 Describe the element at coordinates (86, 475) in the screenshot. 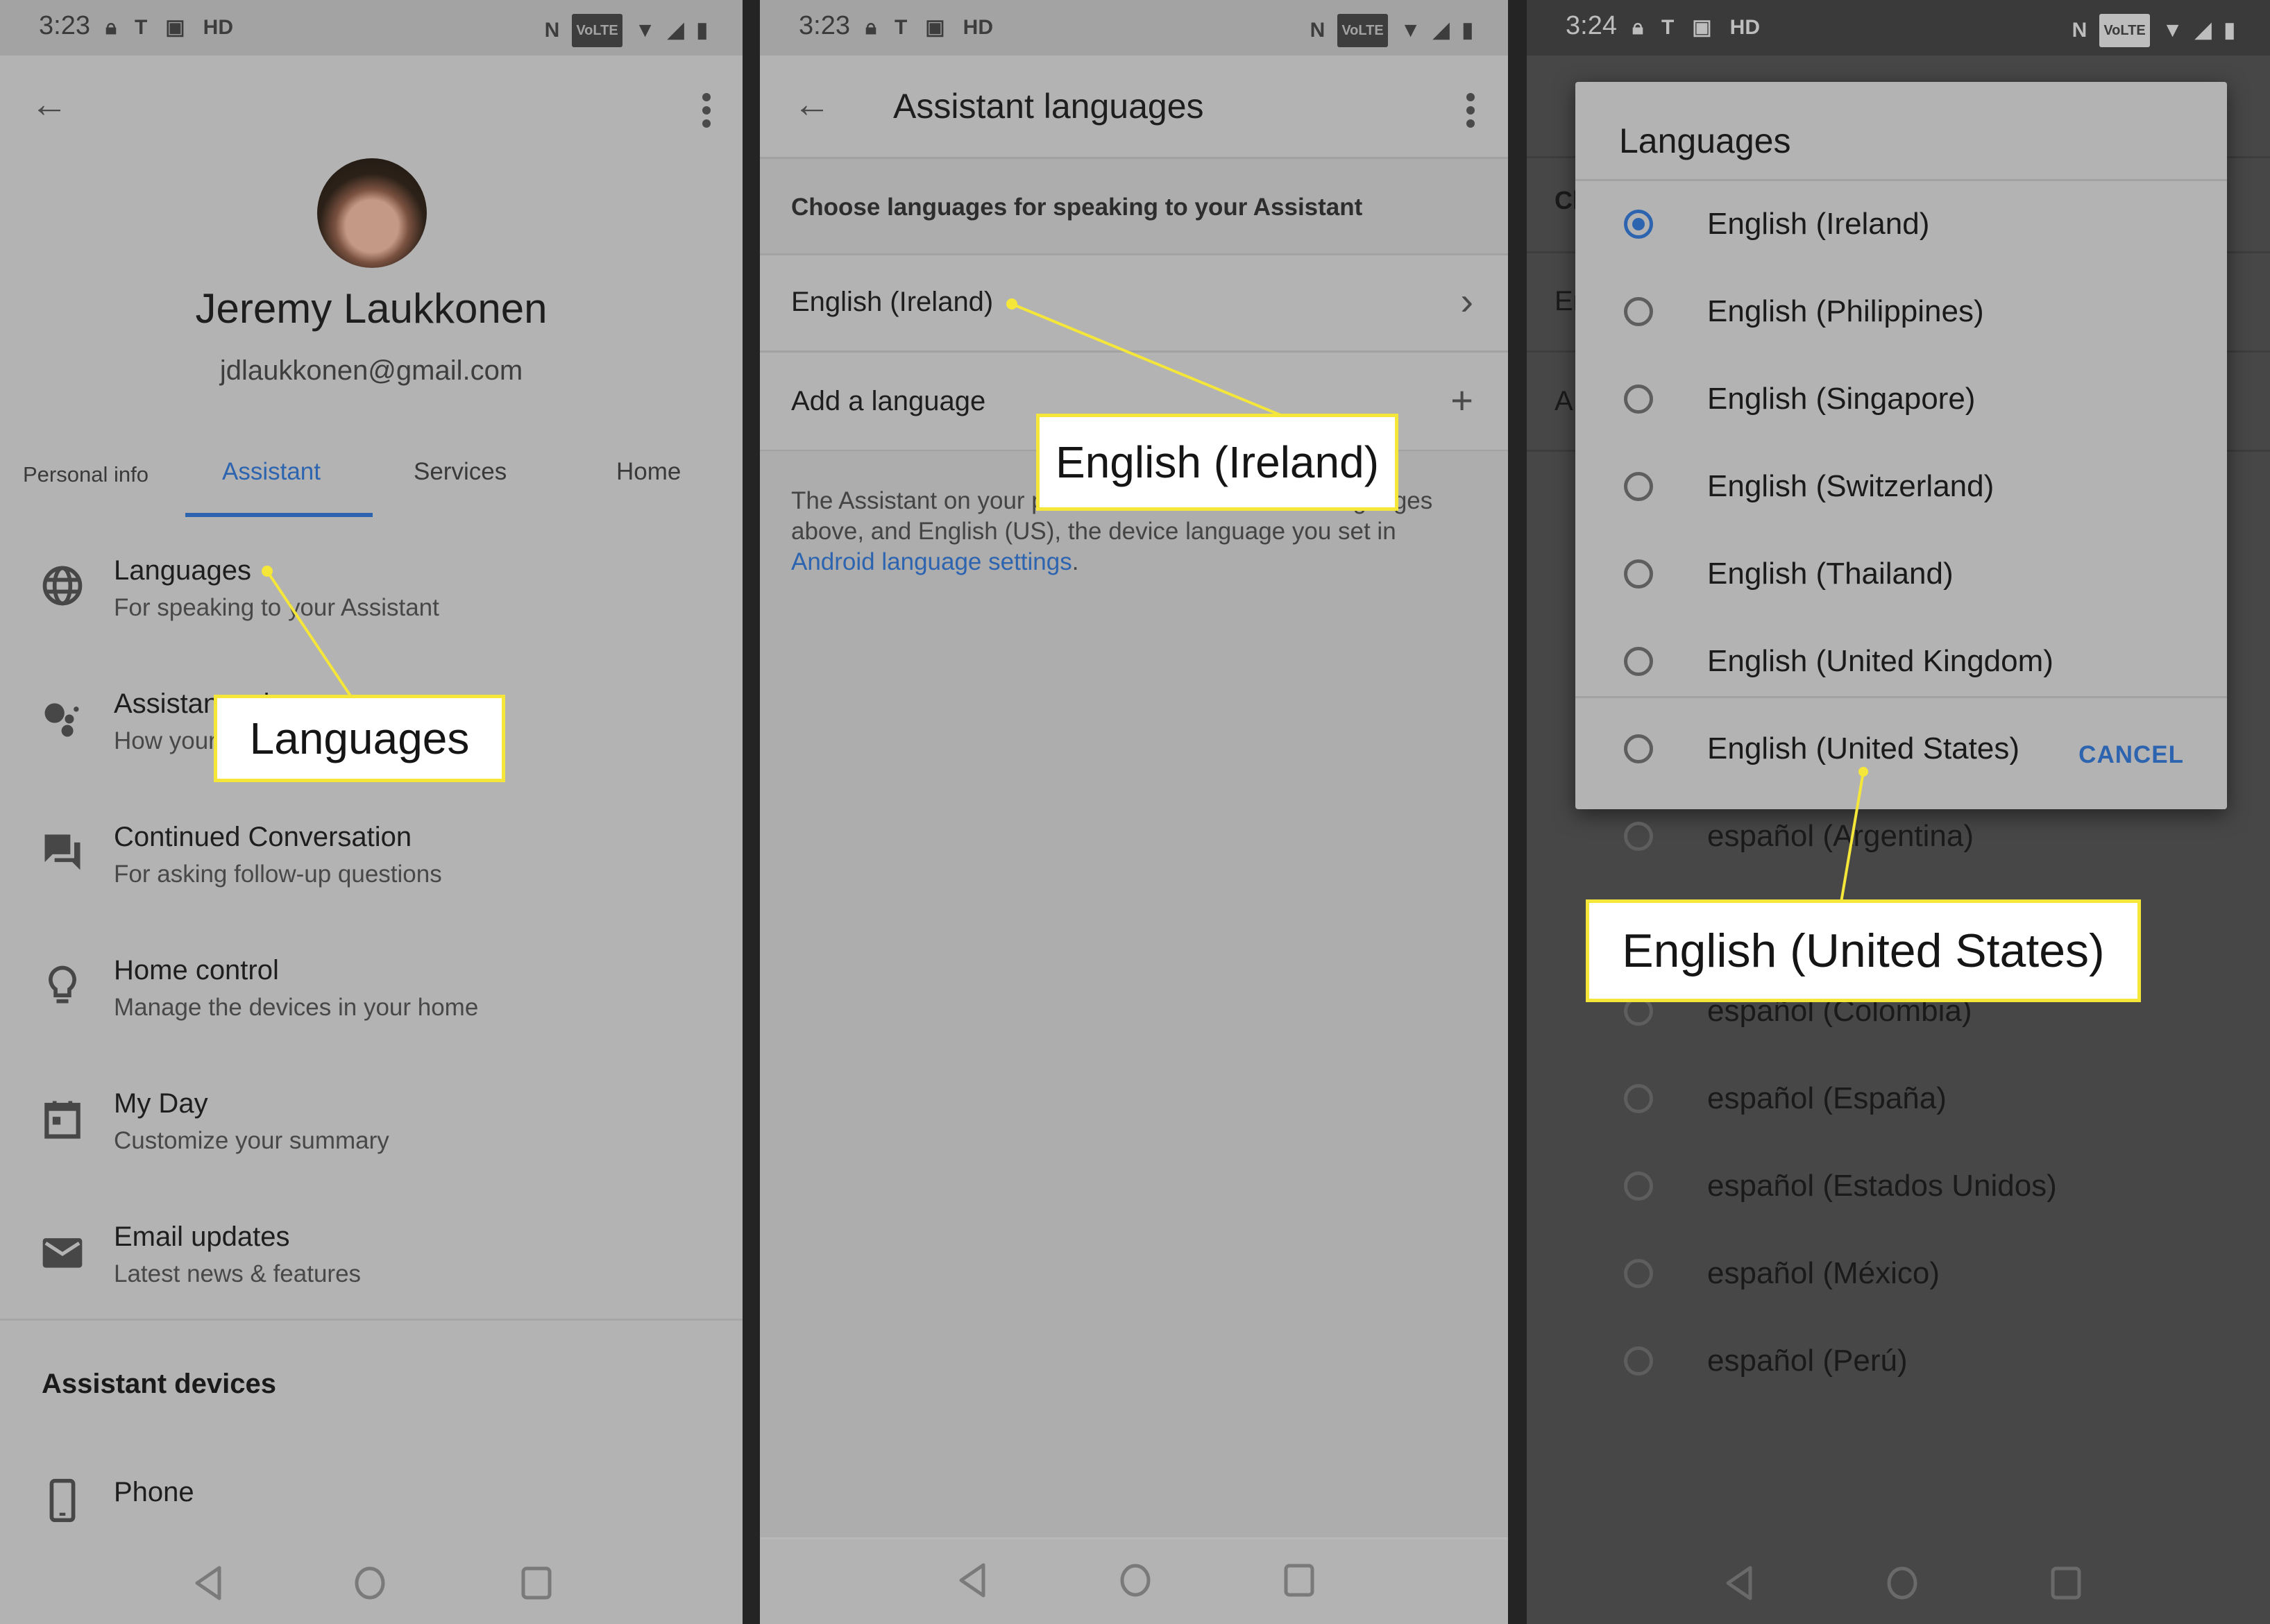

I see `tab-personal-info: Personal info` at that location.